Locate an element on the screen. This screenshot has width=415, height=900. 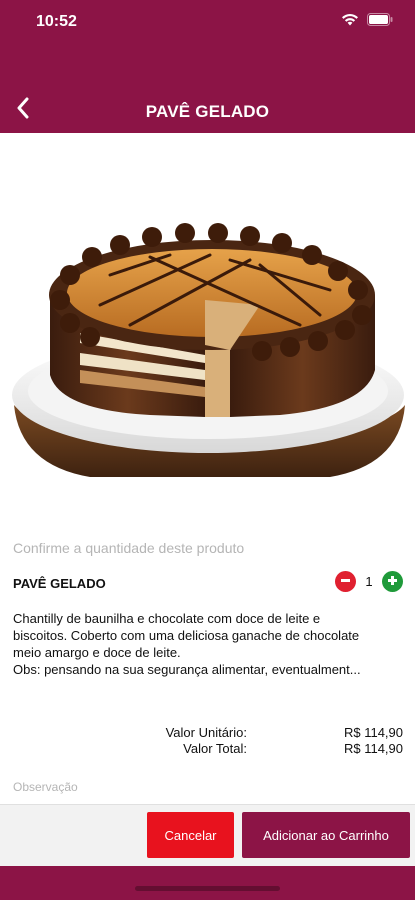
total-price-row: Valor Total: R$ 114,90 is located at coordinates (207, 749).